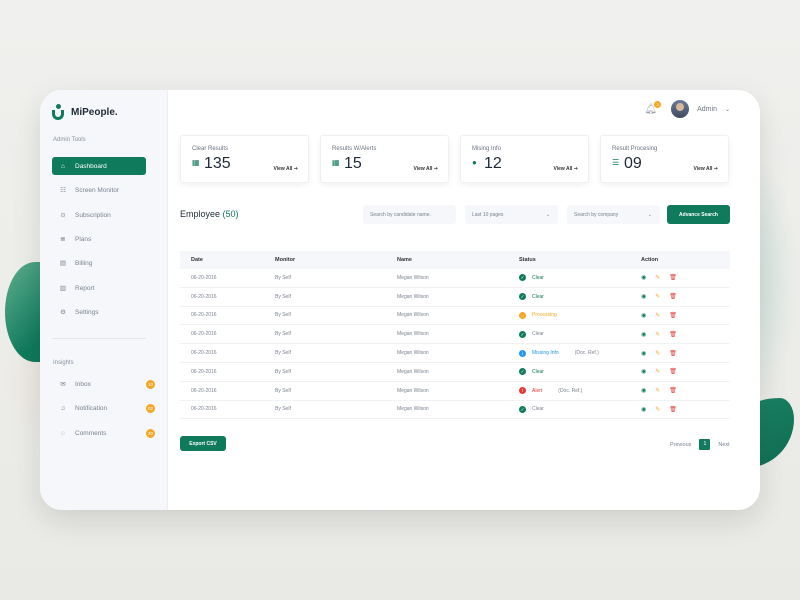 The width and height of the screenshot is (800, 600). I want to click on sidebar-item-label: Plans, so click(83, 239).